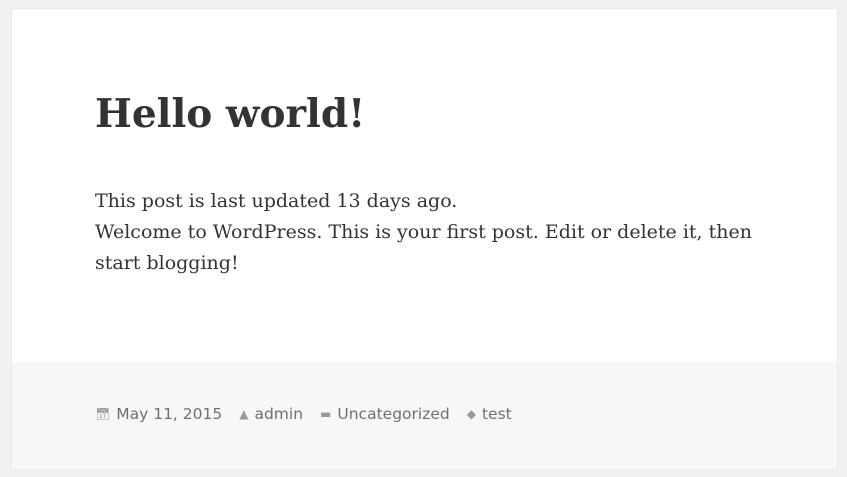  Describe the element at coordinates (393, 414) in the screenshot. I see `category-link: Uncategorized` at that location.